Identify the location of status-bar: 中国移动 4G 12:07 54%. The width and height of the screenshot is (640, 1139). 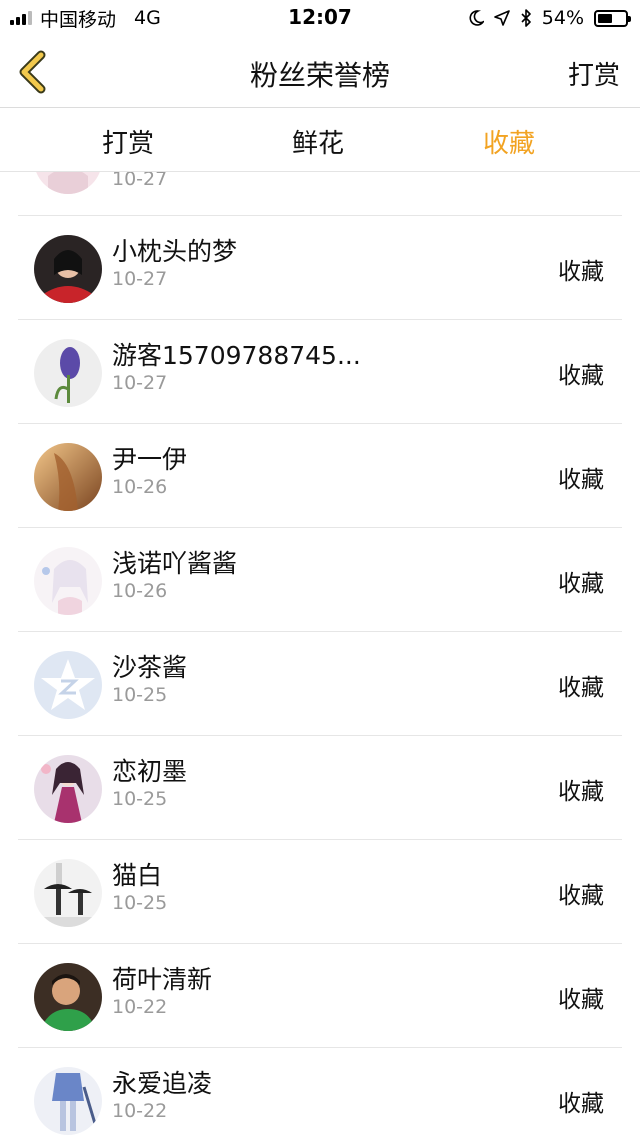
(320, 18).